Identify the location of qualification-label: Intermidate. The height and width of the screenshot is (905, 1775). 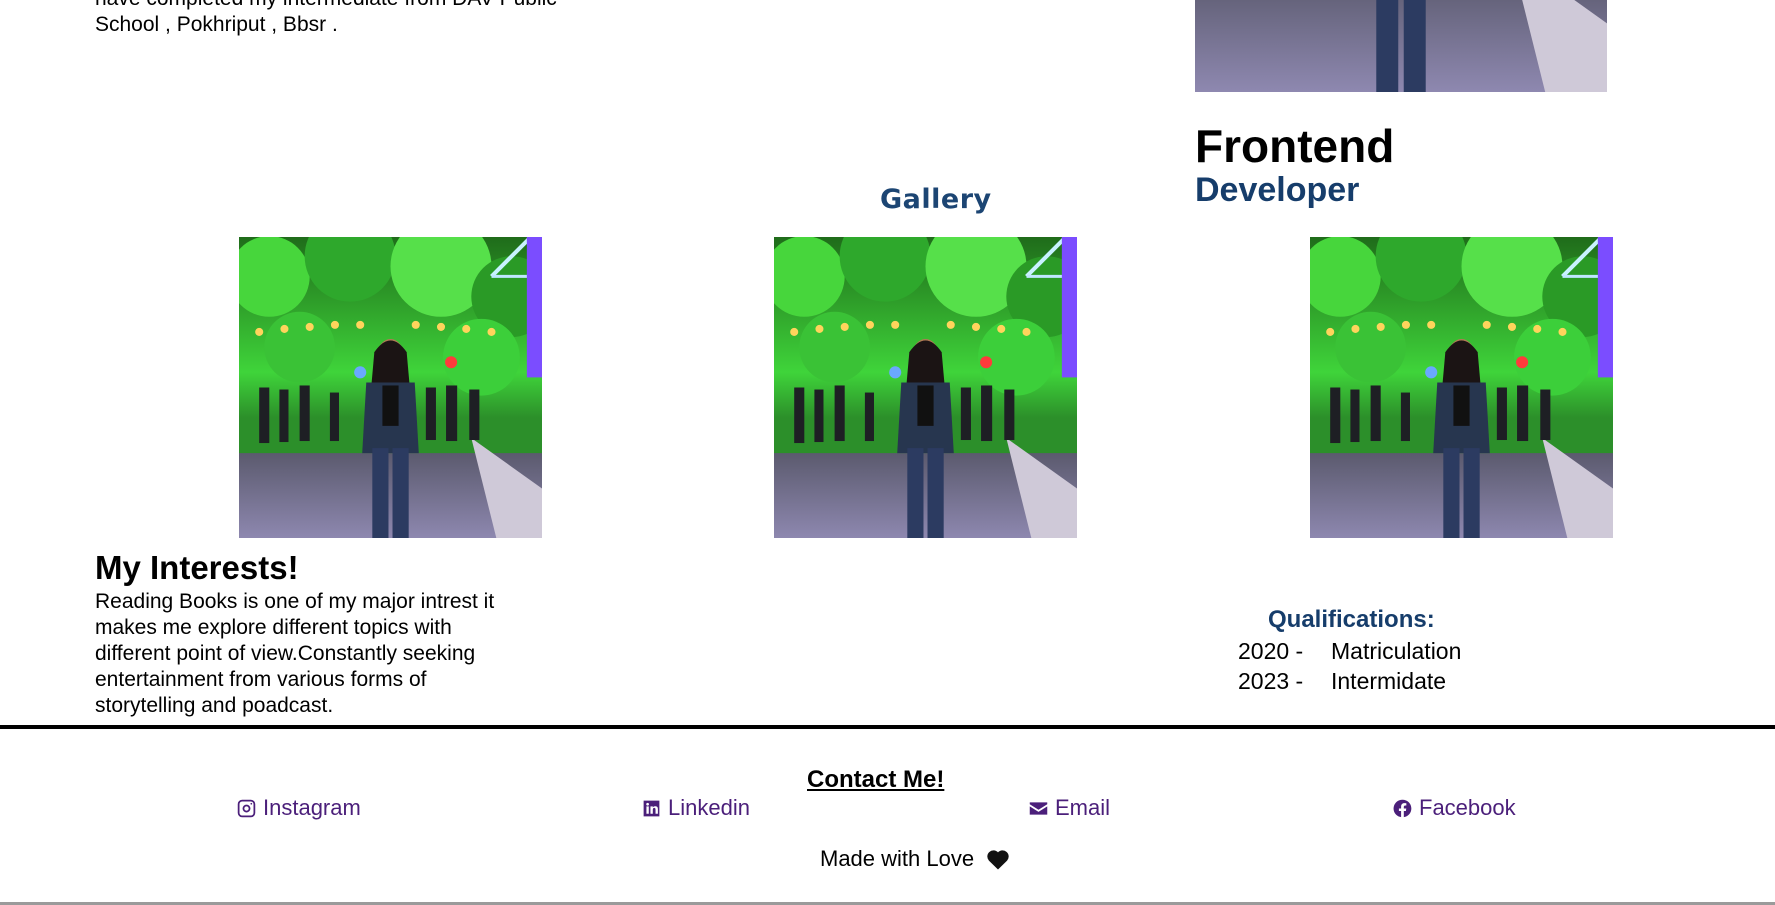
(1389, 681).